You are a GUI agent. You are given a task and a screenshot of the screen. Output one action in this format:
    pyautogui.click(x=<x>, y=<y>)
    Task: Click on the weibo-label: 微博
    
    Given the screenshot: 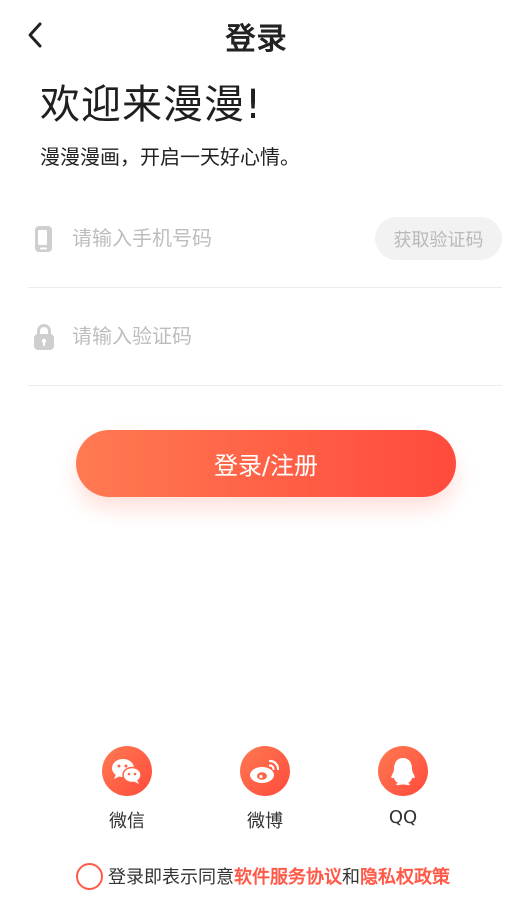 What is the action you would take?
    pyautogui.click(x=265, y=821)
    